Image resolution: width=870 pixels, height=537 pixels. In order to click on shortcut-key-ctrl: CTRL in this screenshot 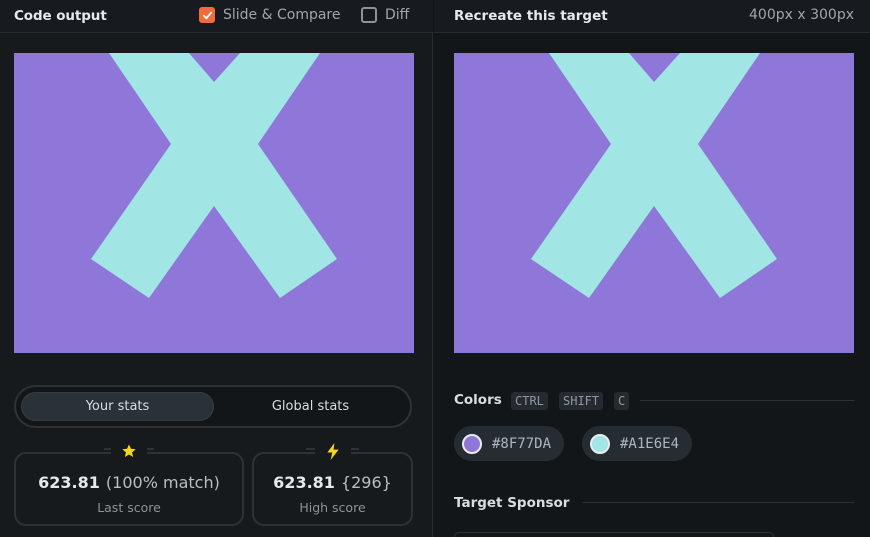, I will do `click(529, 401)`.